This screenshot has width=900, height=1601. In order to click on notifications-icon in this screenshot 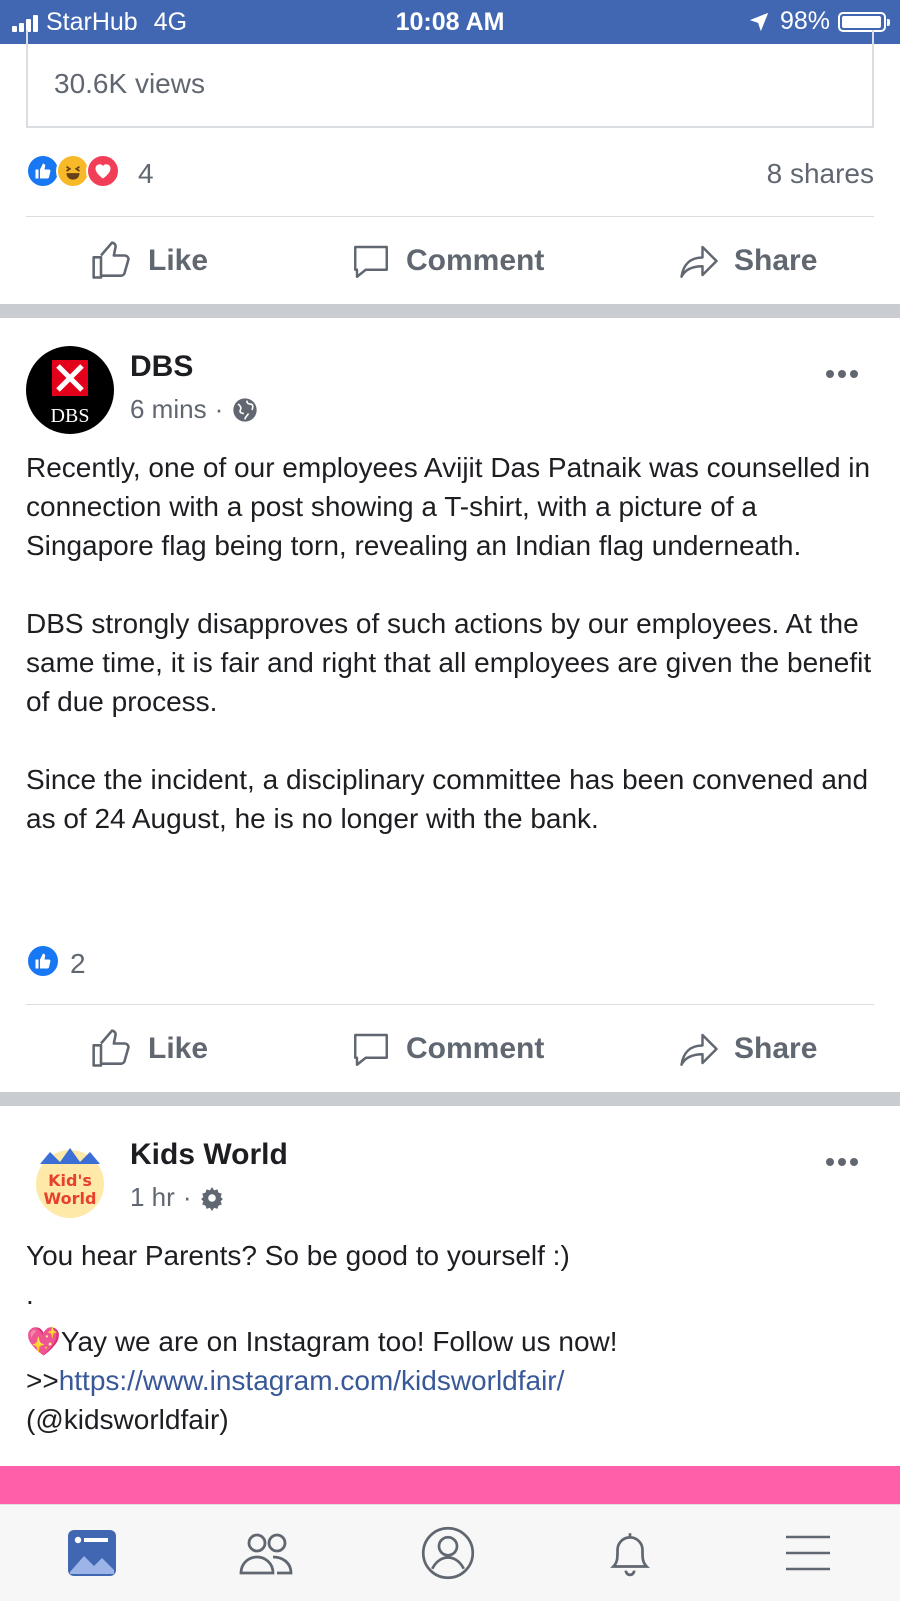, I will do `click(630, 1555)`.